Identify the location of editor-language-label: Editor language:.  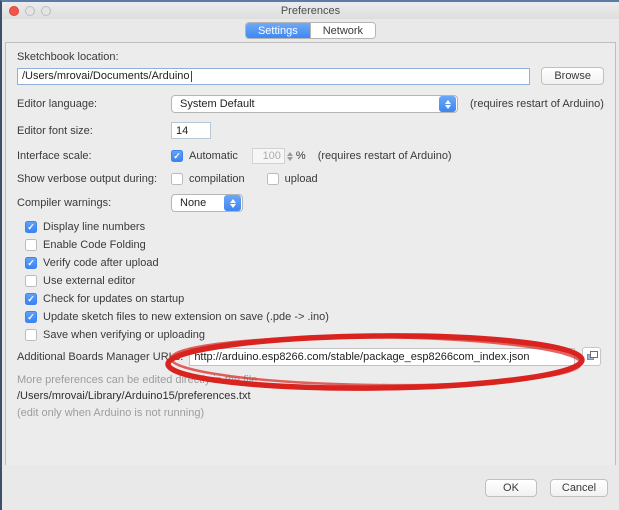
(57, 104).